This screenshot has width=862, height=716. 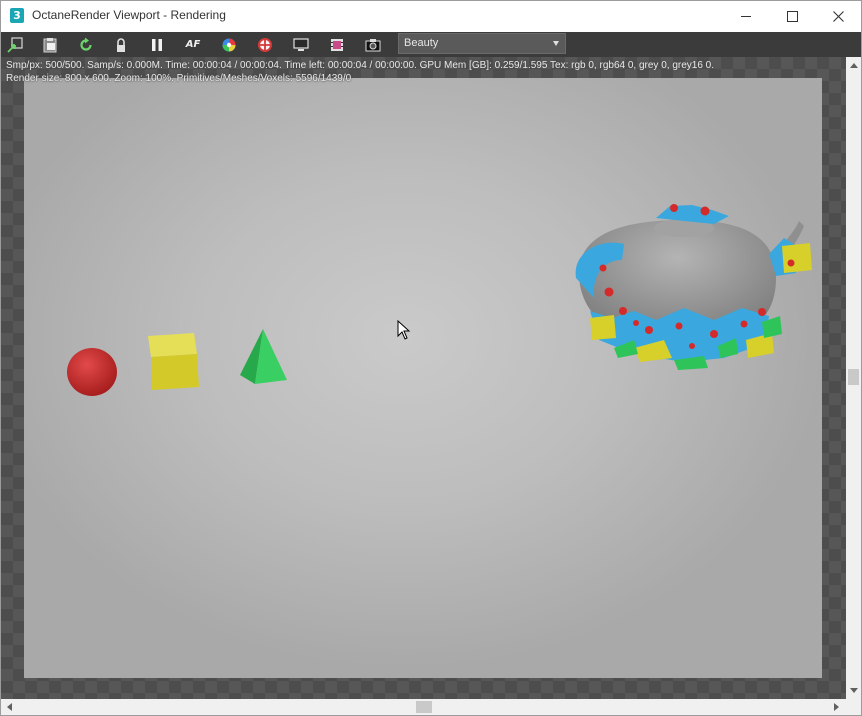 I want to click on clipboard-icon, so click(x=50, y=44).